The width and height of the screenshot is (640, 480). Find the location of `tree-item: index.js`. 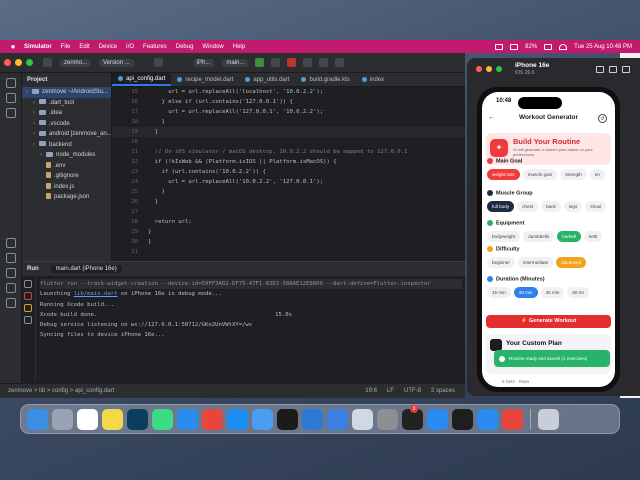

tree-item: index.js is located at coordinates (66, 187).